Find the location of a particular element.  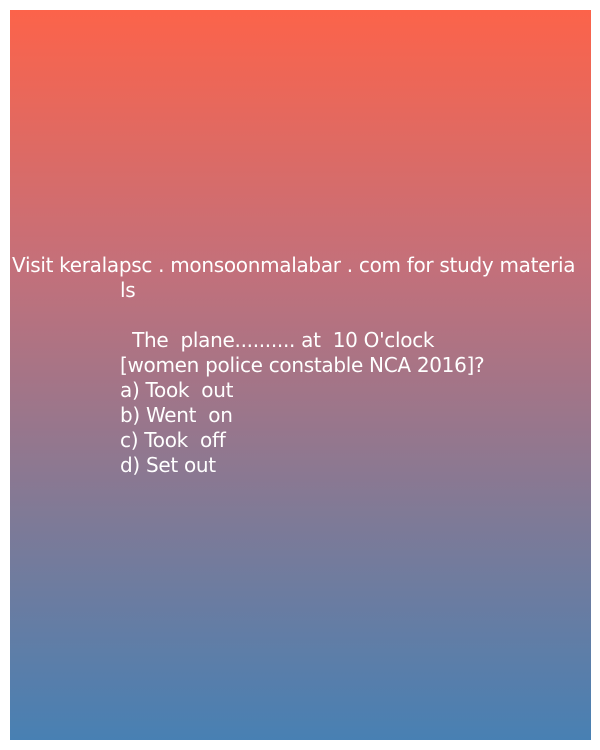

question-source: [women police constable NCA 2016]? is located at coordinates (302, 365).